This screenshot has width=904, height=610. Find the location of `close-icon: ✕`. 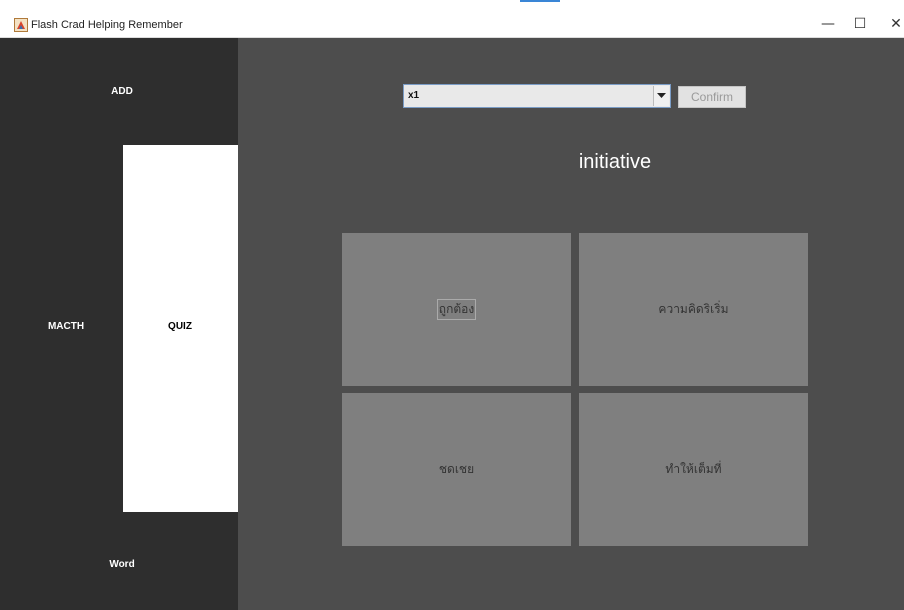

close-icon: ✕ is located at coordinates (896, 24).